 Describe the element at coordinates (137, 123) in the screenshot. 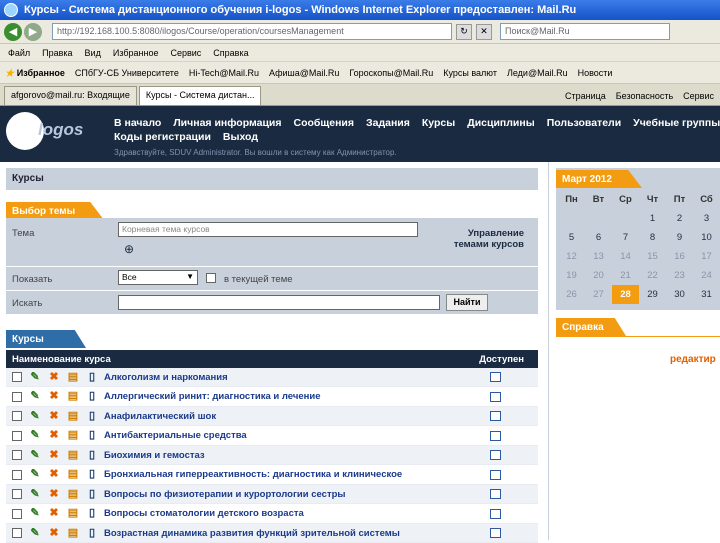

I see `nav-home: В начало` at that location.